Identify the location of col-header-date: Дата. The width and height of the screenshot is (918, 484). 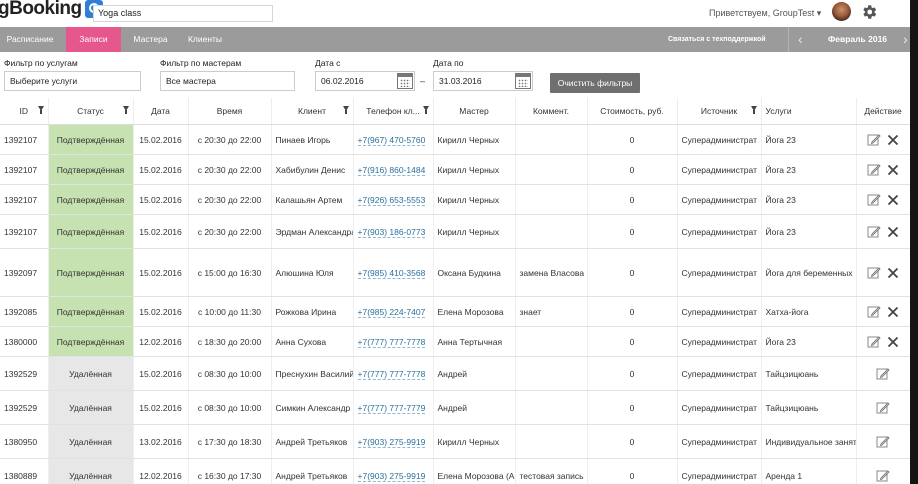
(161, 111).